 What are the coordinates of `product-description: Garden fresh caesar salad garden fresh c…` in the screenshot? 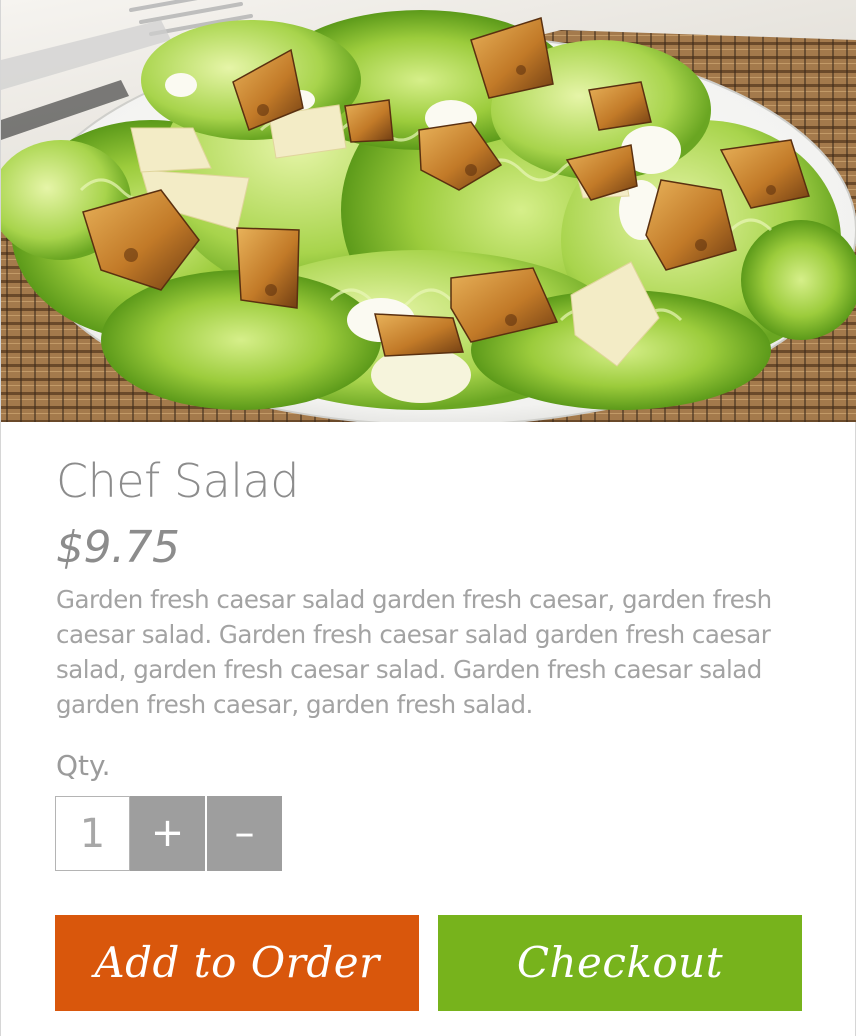 It's located at (414, 652).